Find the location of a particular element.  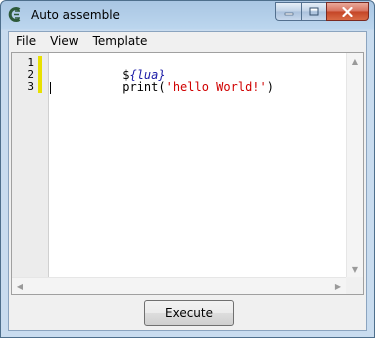

bottom-panel: Execute is located at coordinates (187, 312).